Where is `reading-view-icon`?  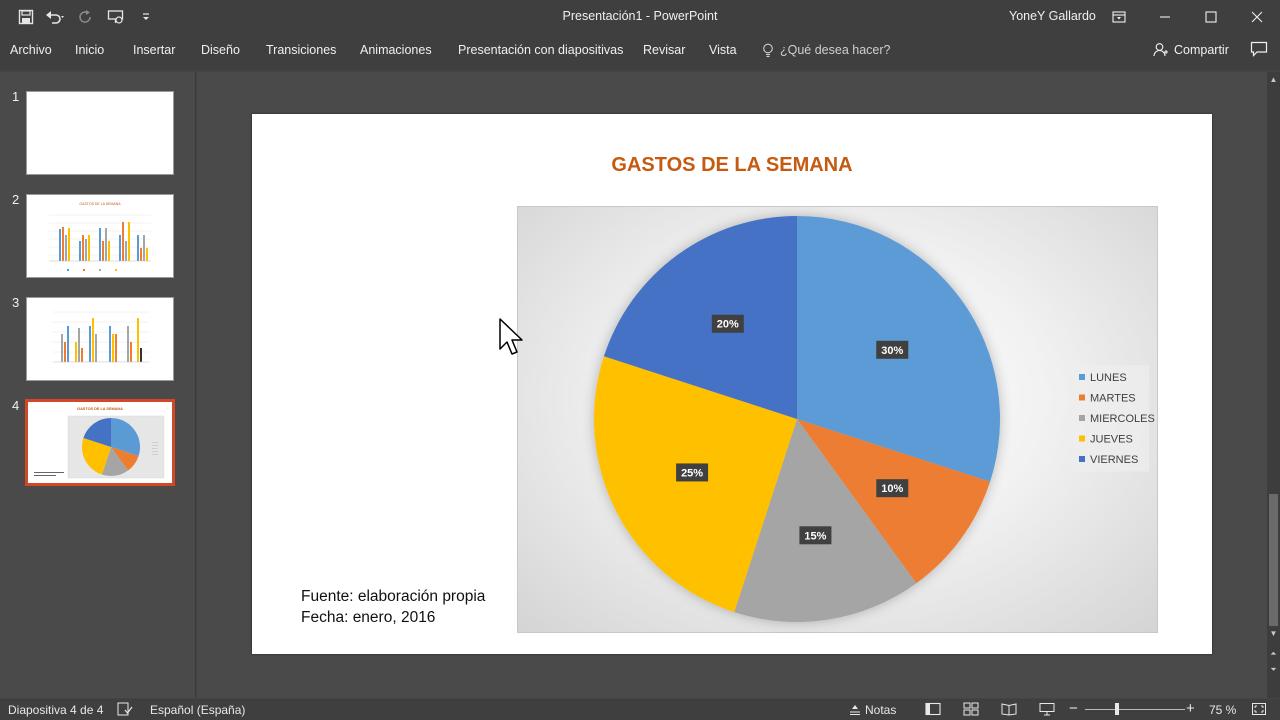 reading-view-icon is located at coordinates (1009, 709).